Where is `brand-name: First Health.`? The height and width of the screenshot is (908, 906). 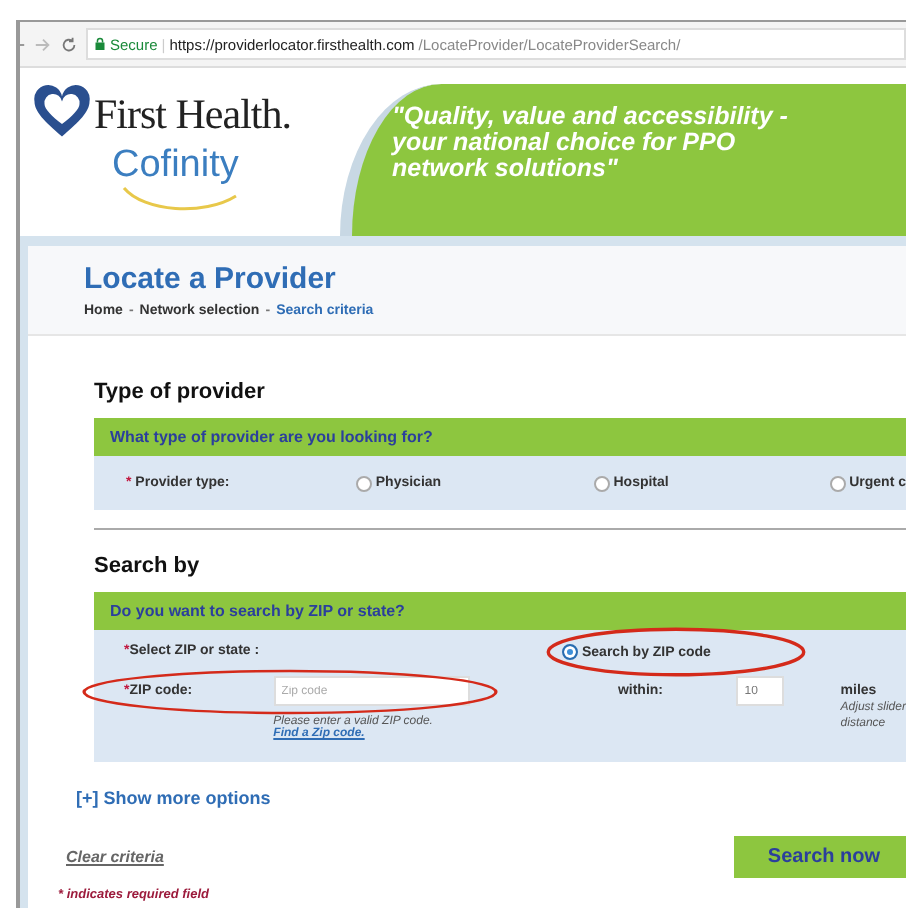
brand-name: First Health. is located at coordinates (192, 114).